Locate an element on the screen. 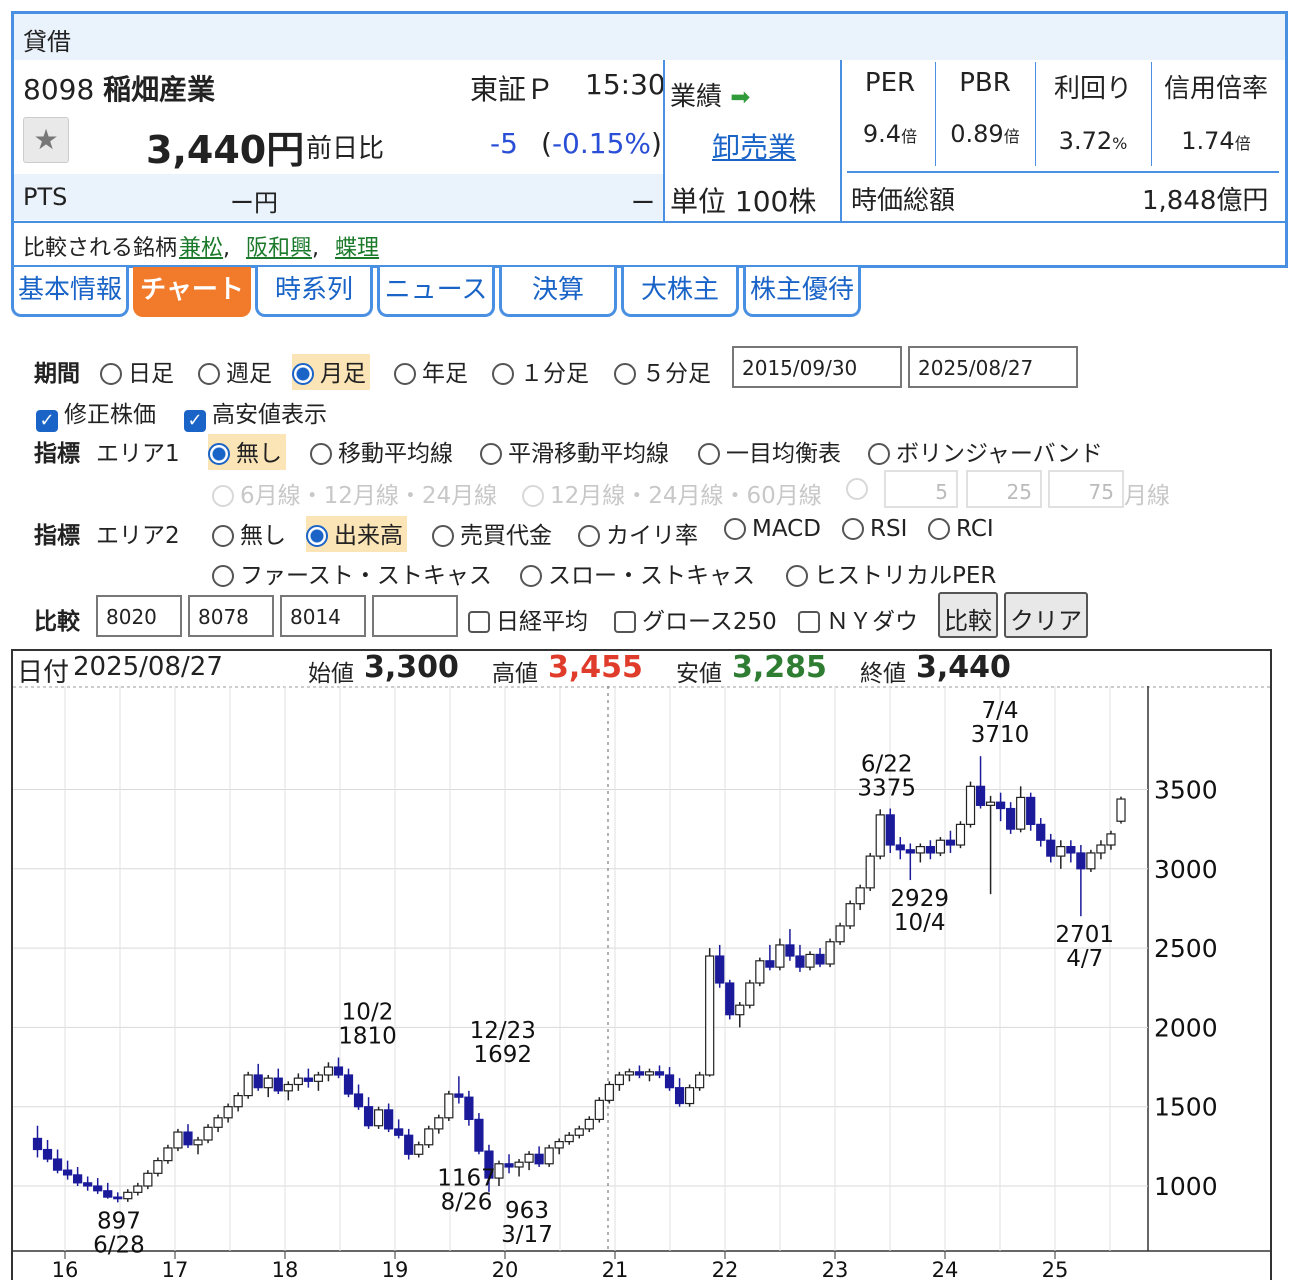 The image size is (1298, 1280). radio-fast-stoch: ファースト・ストキャス is located at coordinates (352, 573).